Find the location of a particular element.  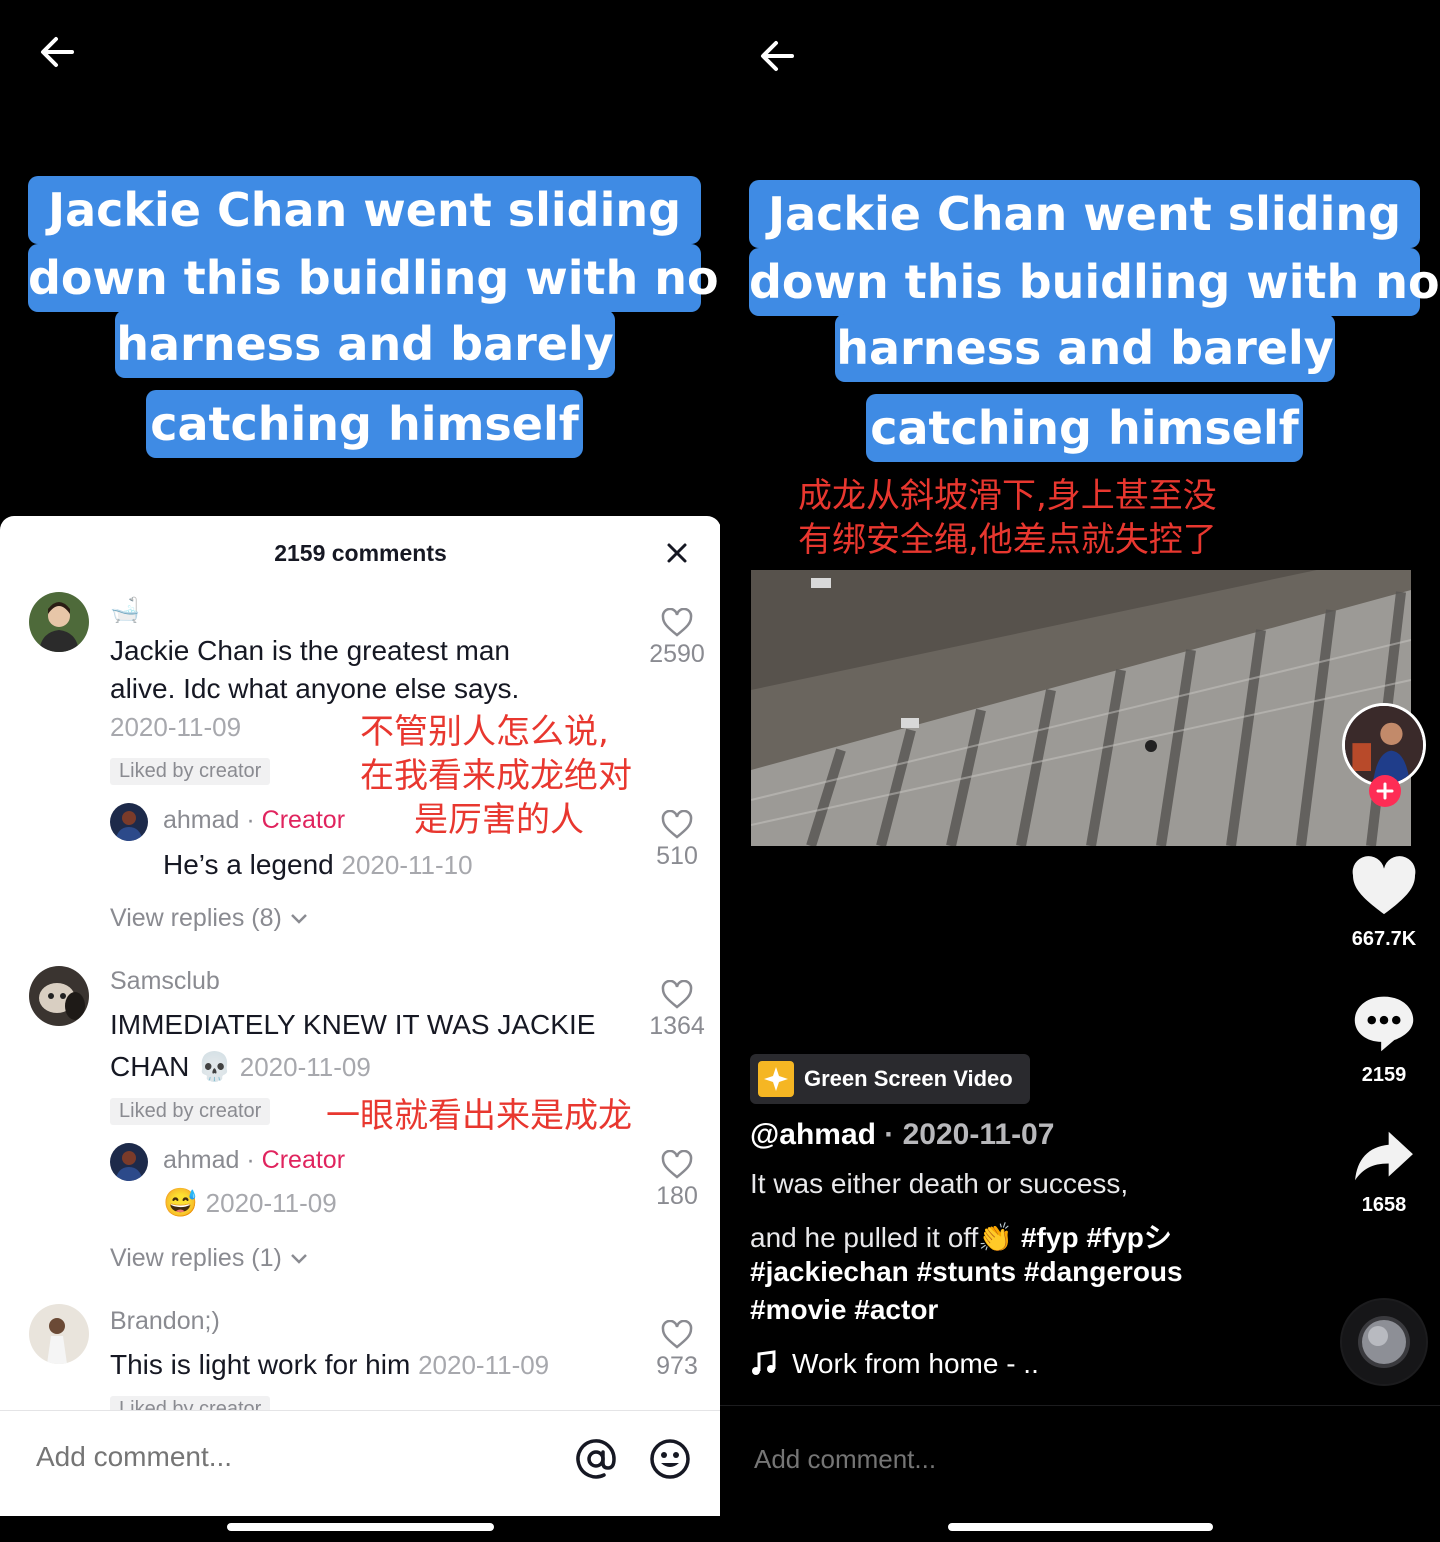

subtitle-line: 成龙从斜坡滑下,身上甚至没 is located at coordinates (1007, 496).